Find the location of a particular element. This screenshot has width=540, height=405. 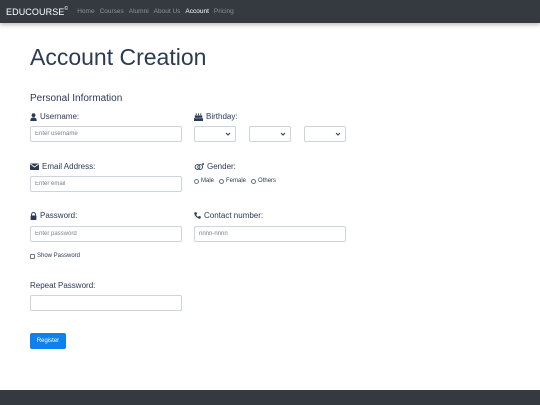

gender-option-label: Male is located at coordinates (208, 181).